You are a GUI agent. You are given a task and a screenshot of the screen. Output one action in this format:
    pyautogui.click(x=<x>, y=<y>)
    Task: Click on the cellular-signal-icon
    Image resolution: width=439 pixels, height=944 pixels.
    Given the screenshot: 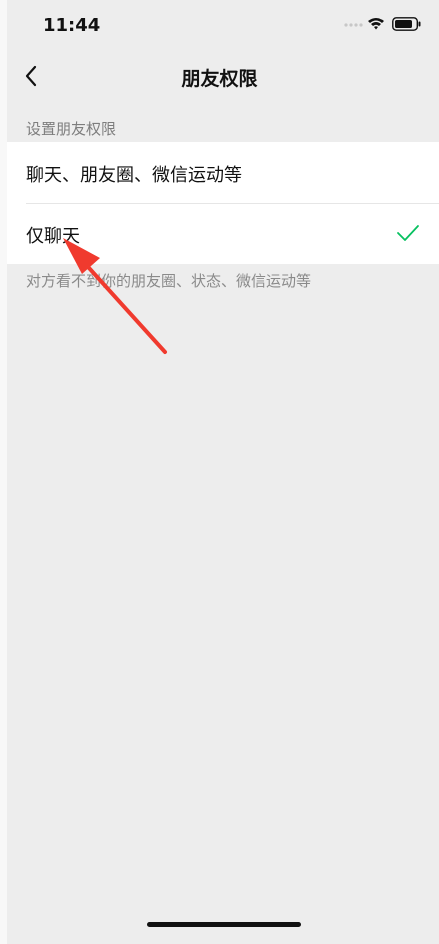 What is the action you would take?
    pyautogui.click(x=353, y=25)
    